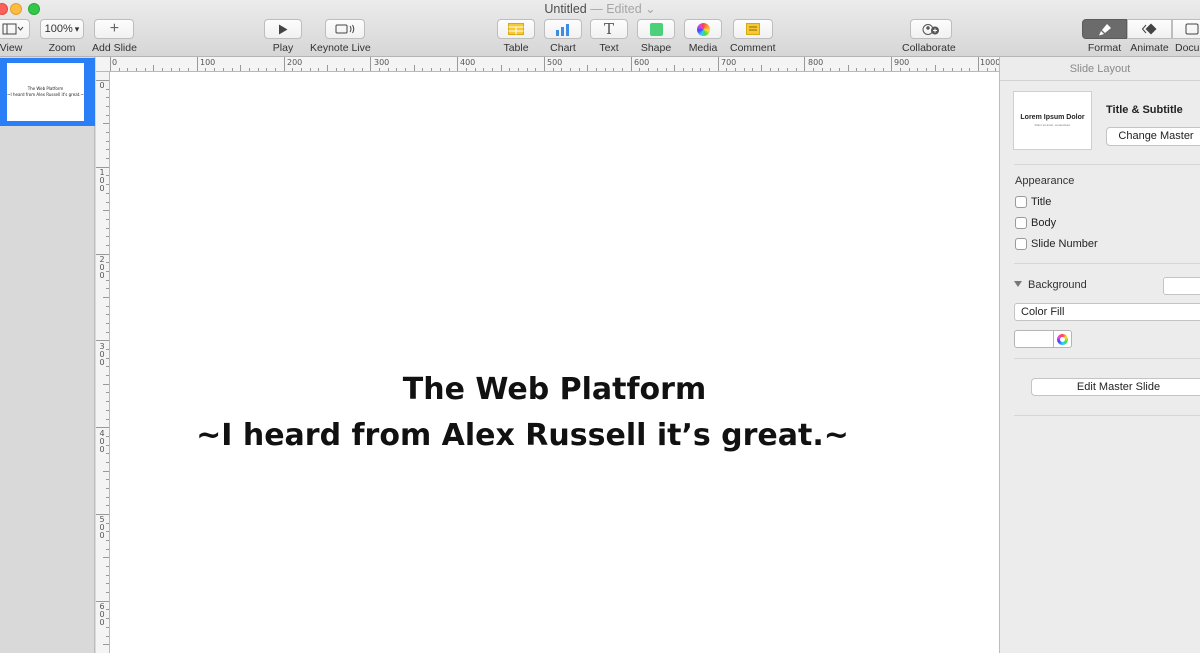 This screenshot has height=653, width=1200. I want to click on keynote-live-button, so click(345, 29).